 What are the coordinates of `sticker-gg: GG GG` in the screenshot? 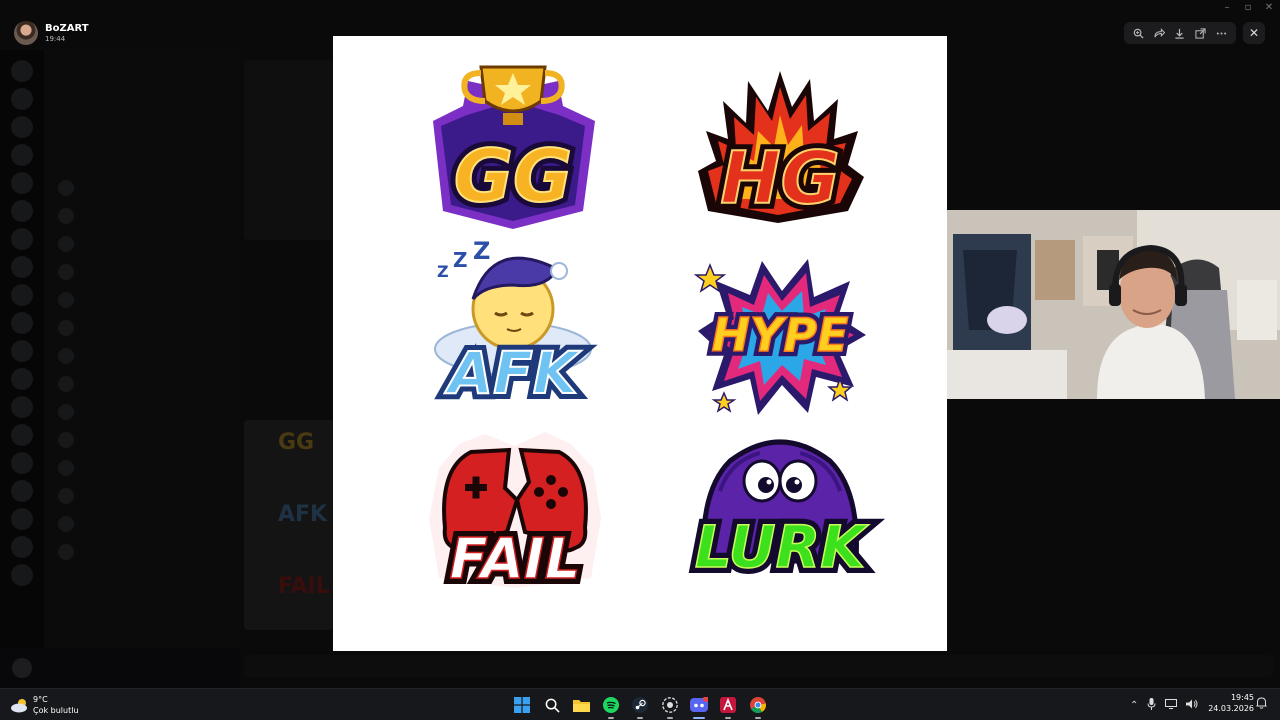 It's located at (513, 146).